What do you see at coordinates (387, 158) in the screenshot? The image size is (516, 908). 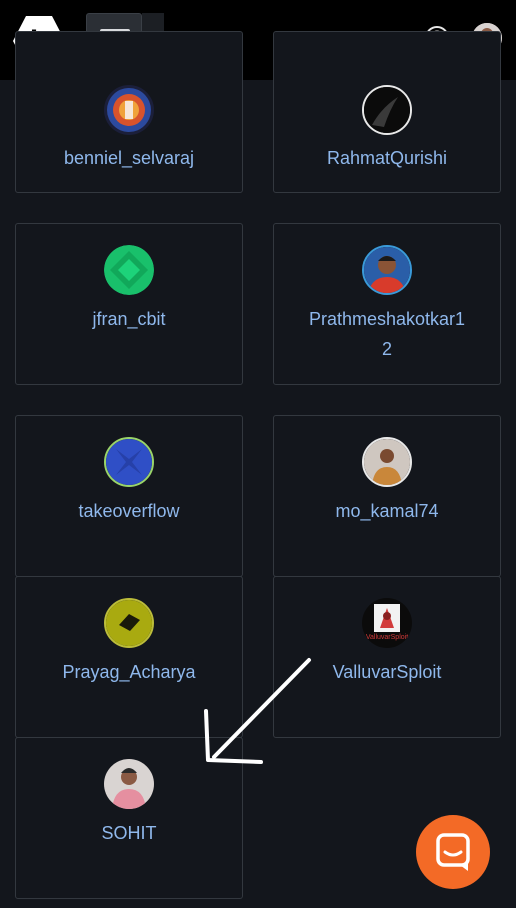 I see `username-label: RahmatQurishi` at bounding box center [387, 158].